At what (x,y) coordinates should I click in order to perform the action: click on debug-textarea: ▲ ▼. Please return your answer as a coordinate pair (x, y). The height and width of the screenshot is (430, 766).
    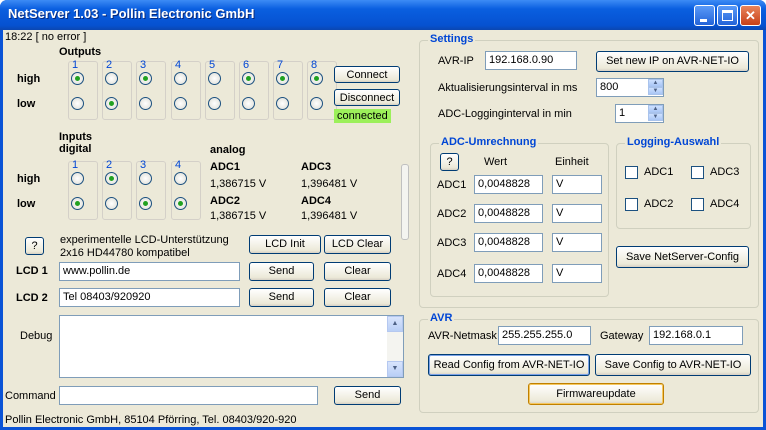
    Looking at the image, I should click on (231, 346).